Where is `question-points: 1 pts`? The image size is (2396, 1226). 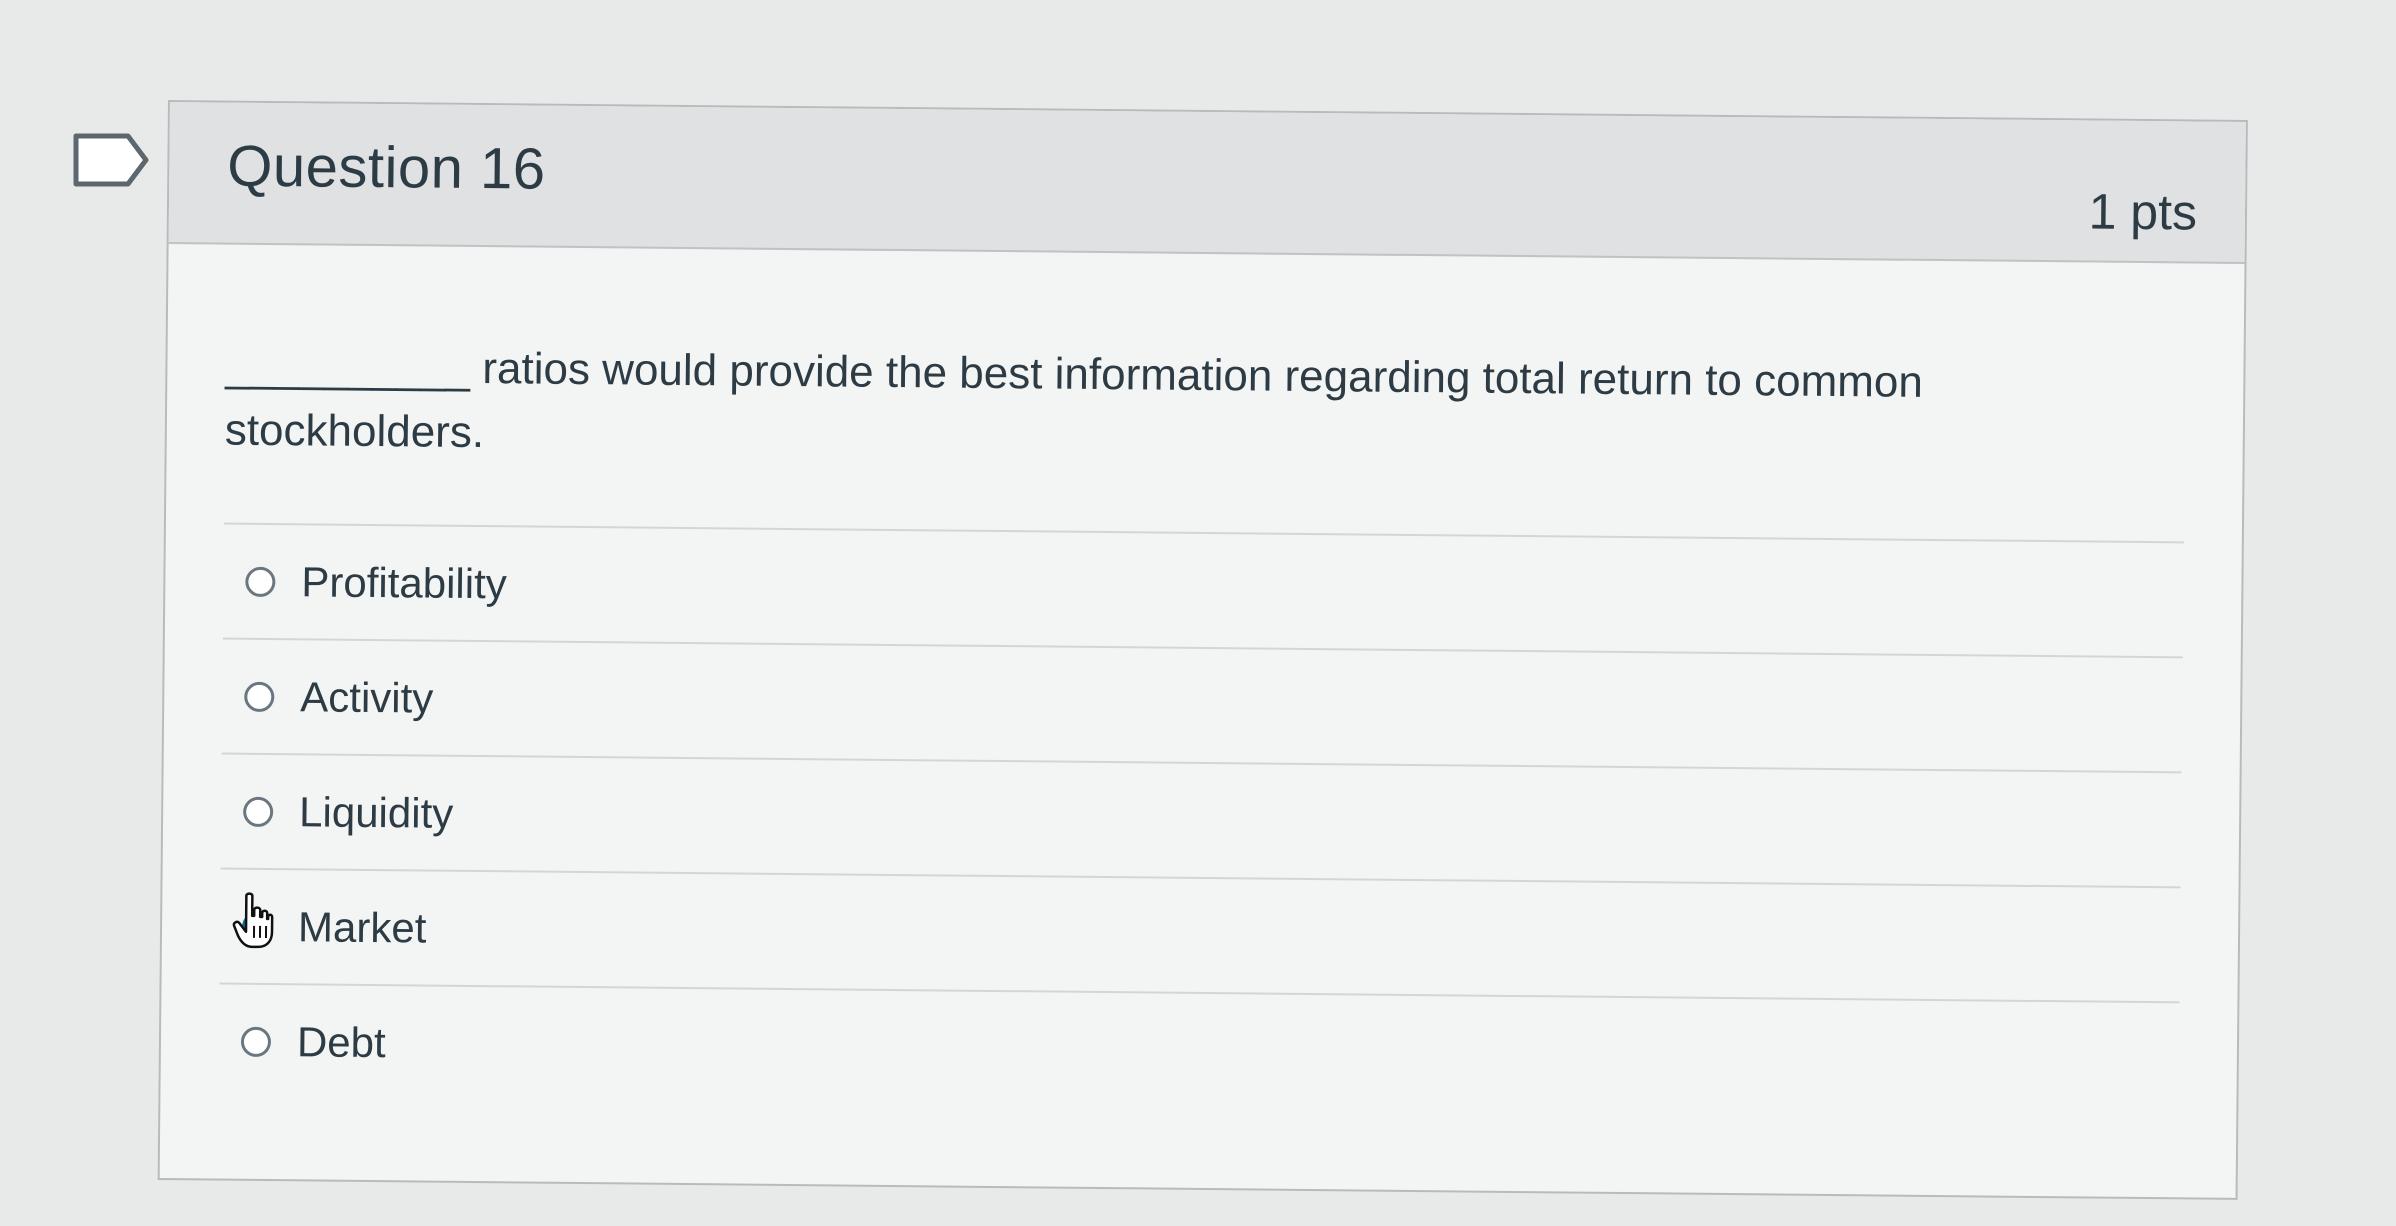 question-points: 1 pts is located at coordinates (2143, 212).